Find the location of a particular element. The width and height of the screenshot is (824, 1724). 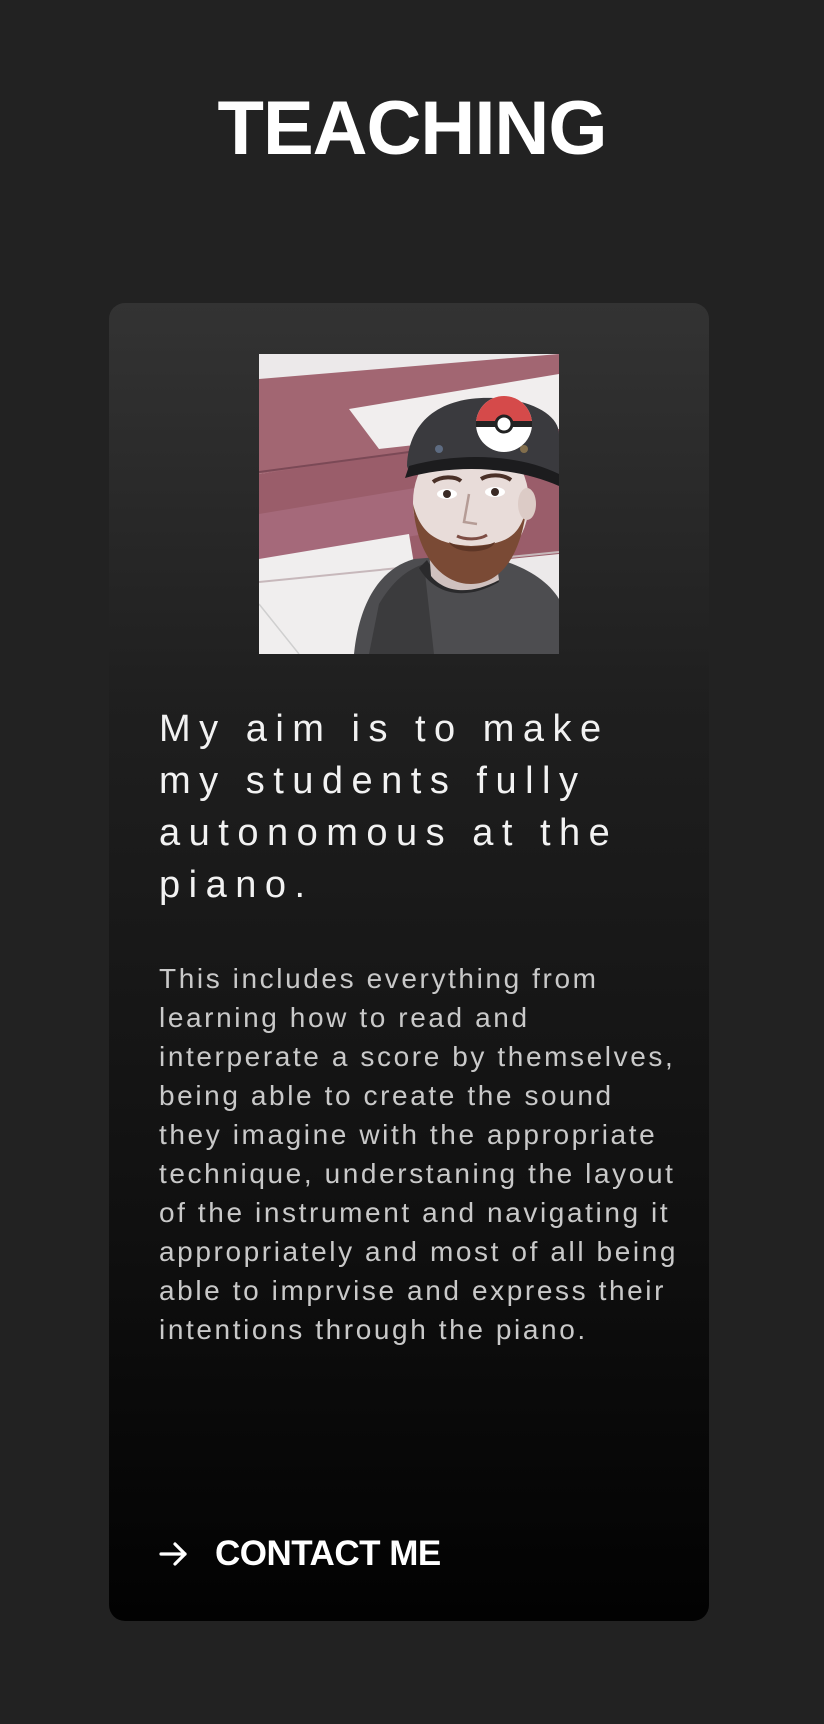

contact-me-label: CONTACT ME is located at coordinates (328, 1553).